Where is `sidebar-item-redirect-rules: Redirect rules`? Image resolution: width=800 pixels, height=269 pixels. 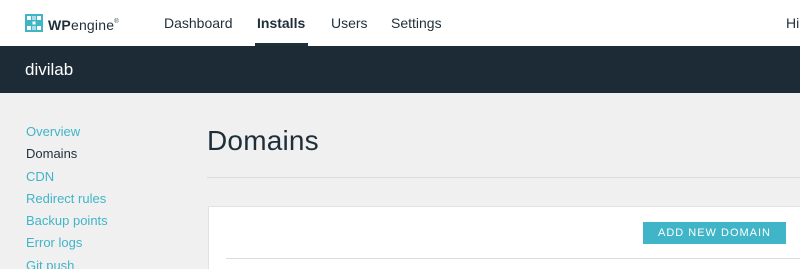 sidebar-item-redirect-rules: Redirect rules is located at coordinates (67, 199).